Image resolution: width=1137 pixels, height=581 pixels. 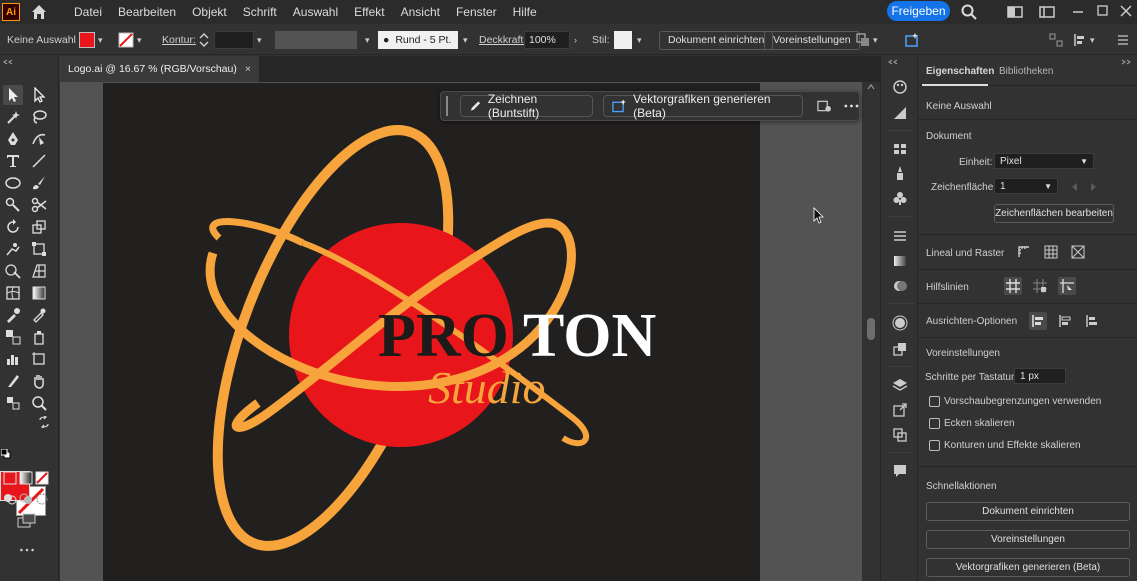 What do you see at coordinates (1075, 187) in the screenshot?
I see `previous-artboard-icon` at bounding box center [1075, 187].